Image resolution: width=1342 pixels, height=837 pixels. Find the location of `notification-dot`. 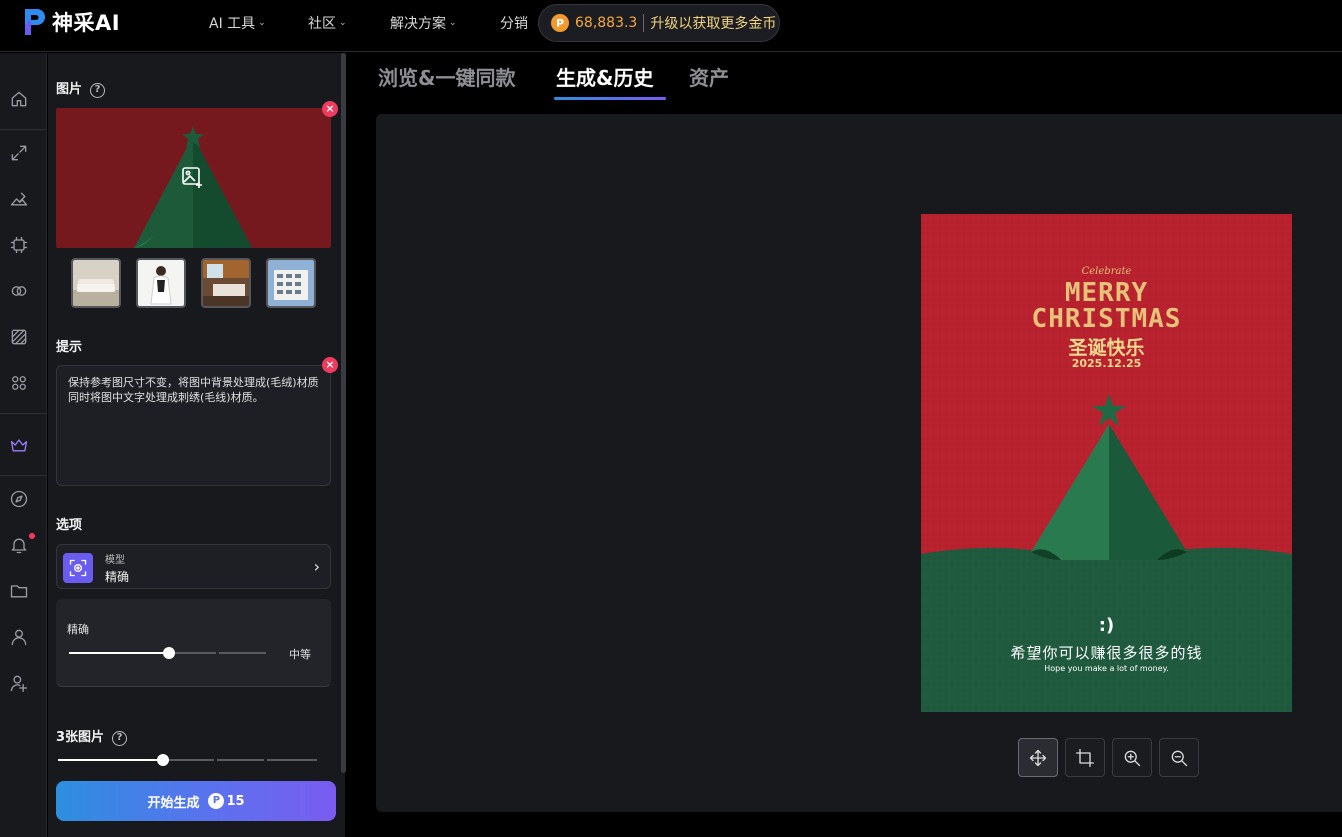

notification-dot is located at coordinates (32, 536).